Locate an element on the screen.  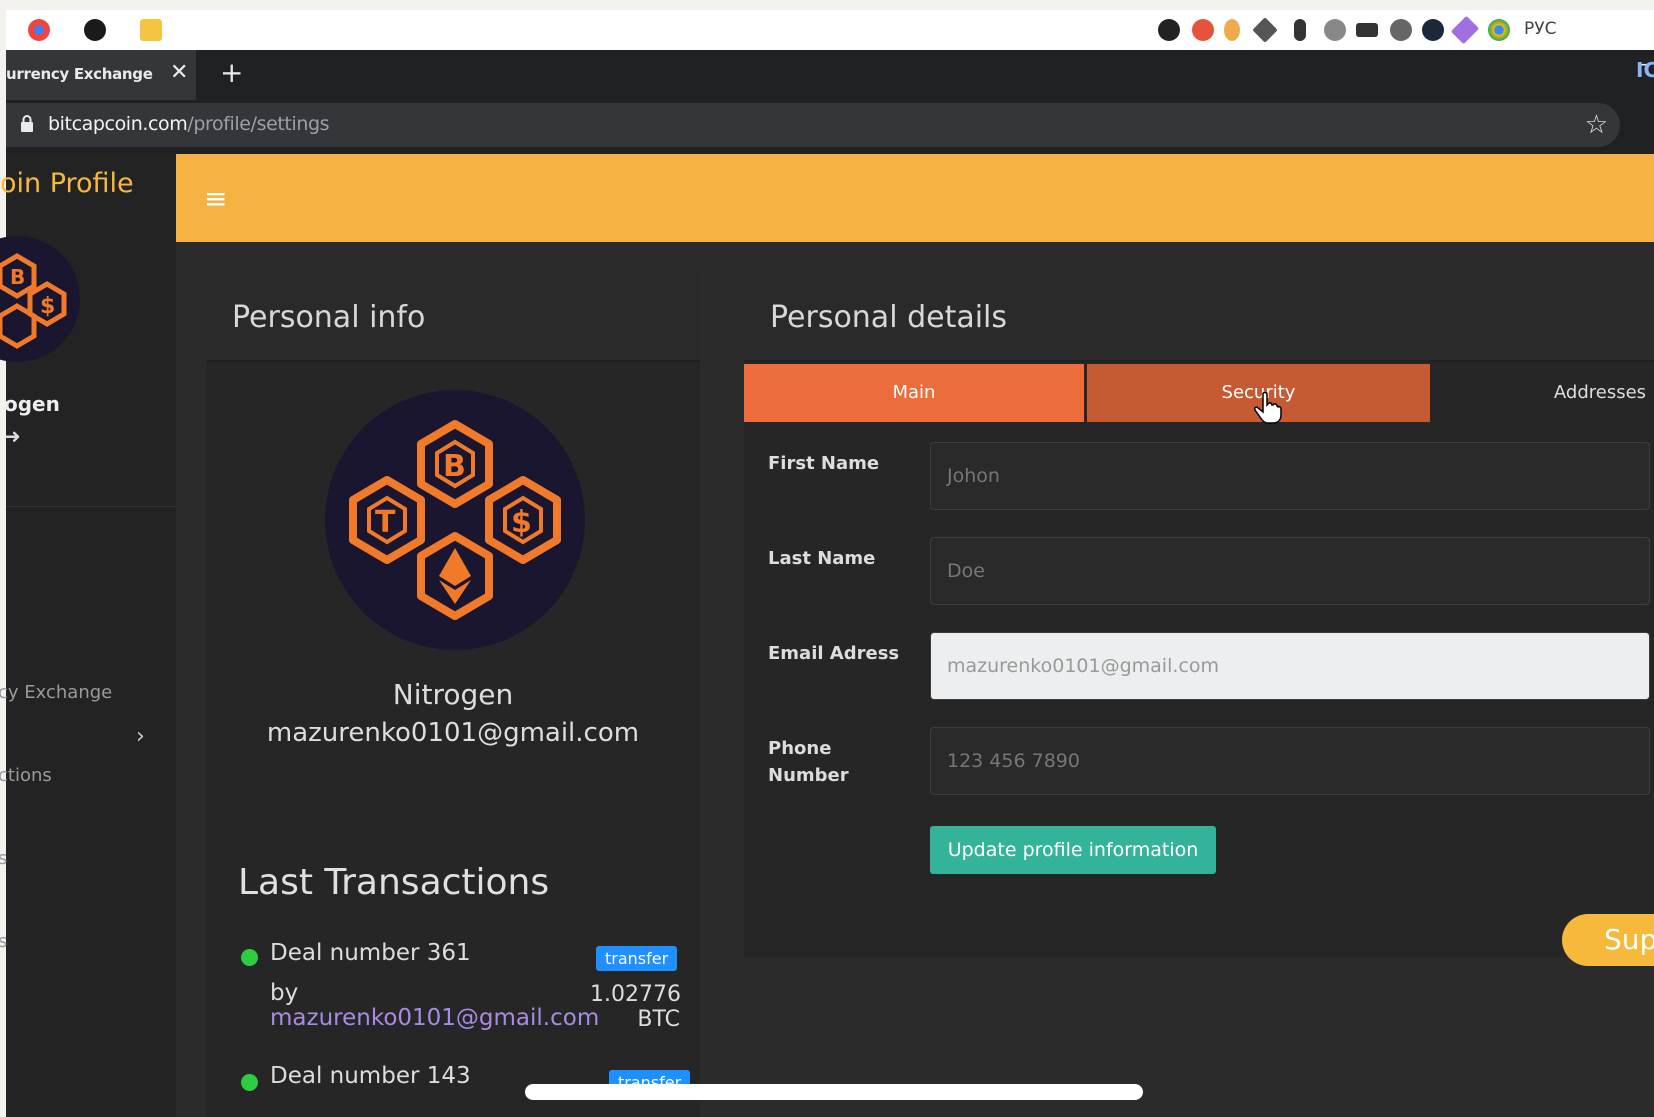
profile-name: Nitrogen is located at coordinates (453, 694).